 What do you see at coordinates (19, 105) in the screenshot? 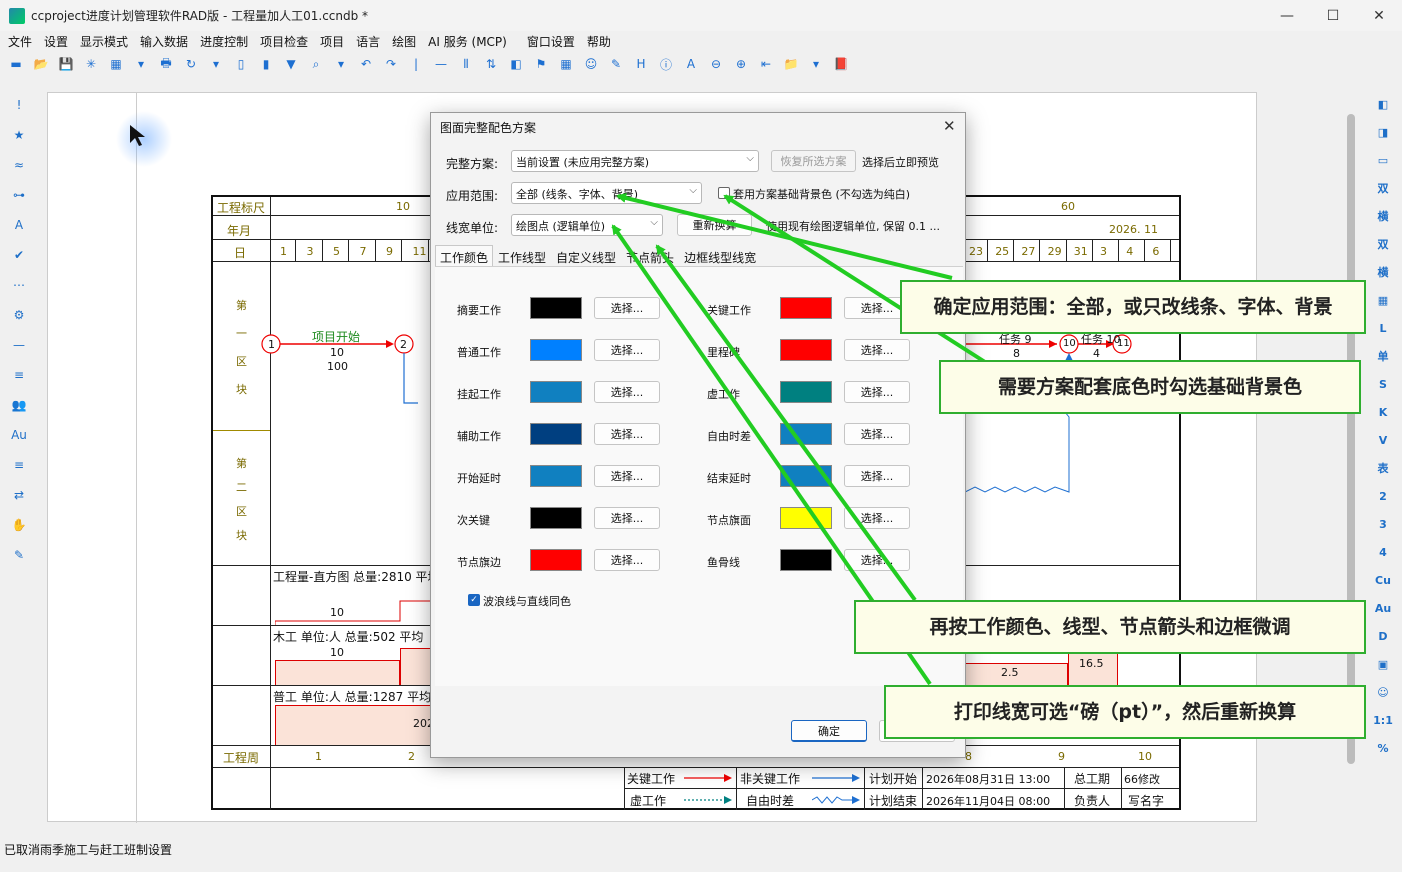
I see `left-tool-icon: !` at bounding box center [19, 105].